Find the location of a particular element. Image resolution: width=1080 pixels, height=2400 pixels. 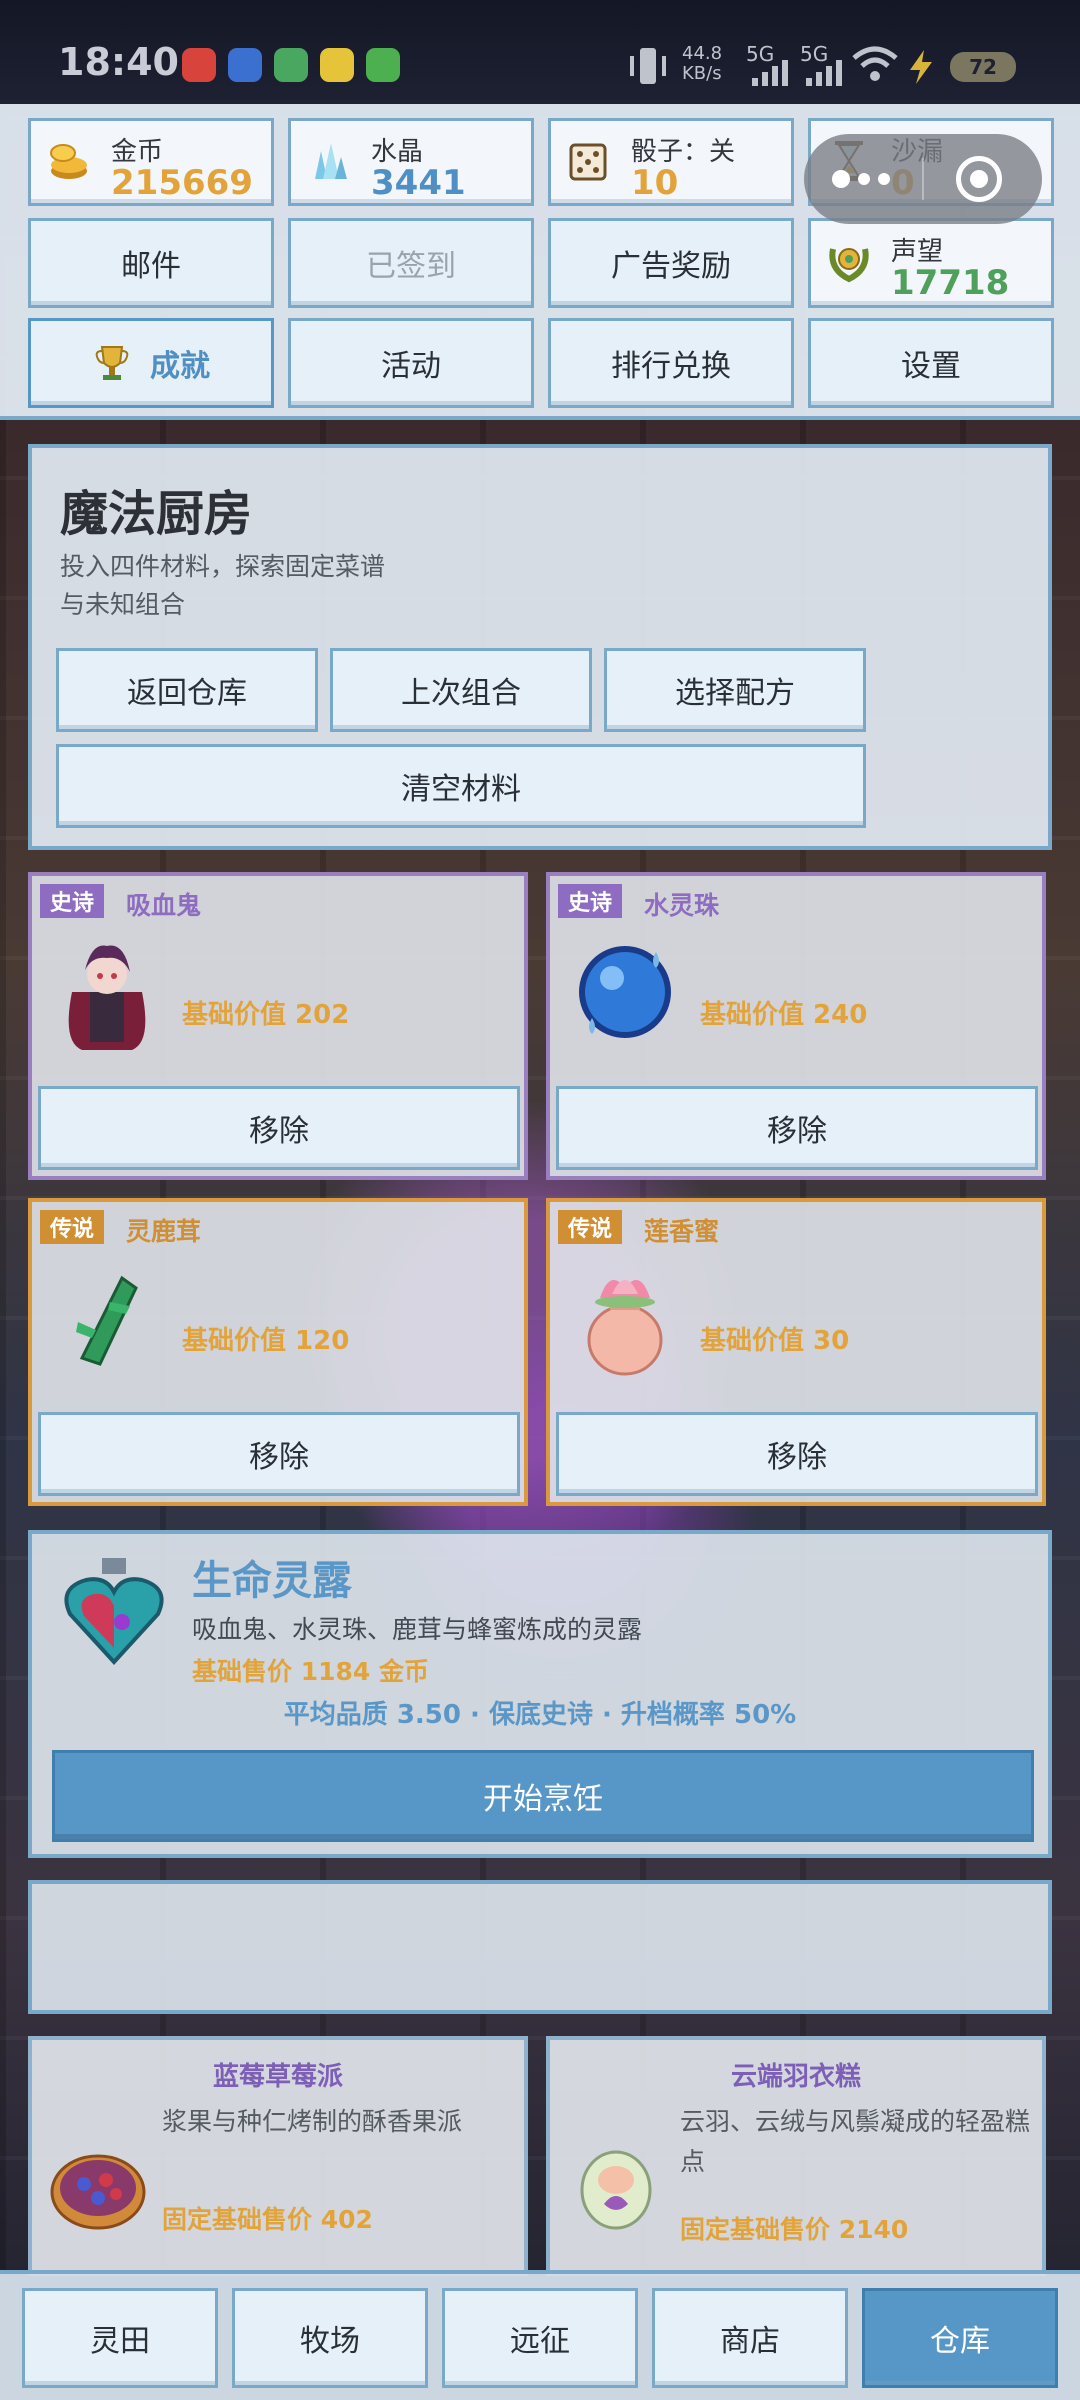

nav-expedition: 远征 is located at coordinates (540, 2338).